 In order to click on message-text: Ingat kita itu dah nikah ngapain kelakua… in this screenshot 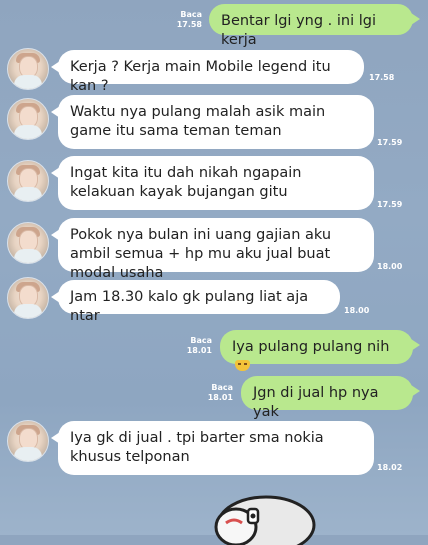, I will do `click(186, 182)`.